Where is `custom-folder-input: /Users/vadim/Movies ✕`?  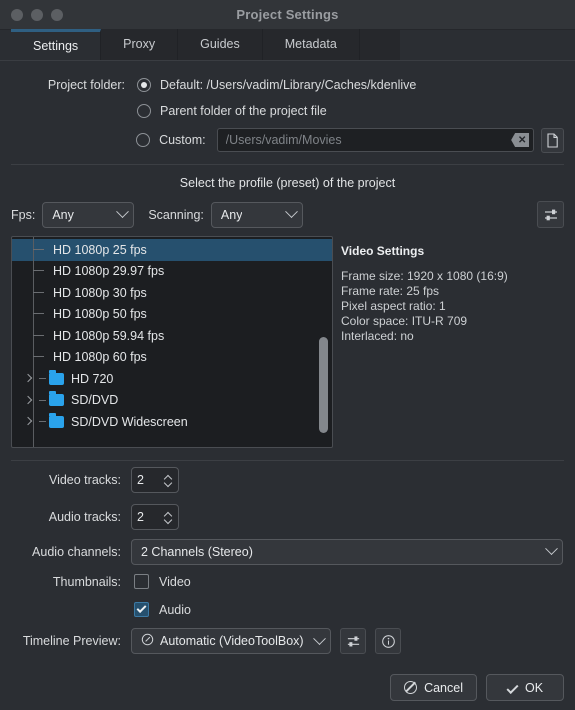
custom-folder-input: /Users/vadim/Movies ✕ is located at coordinates (375, 140).